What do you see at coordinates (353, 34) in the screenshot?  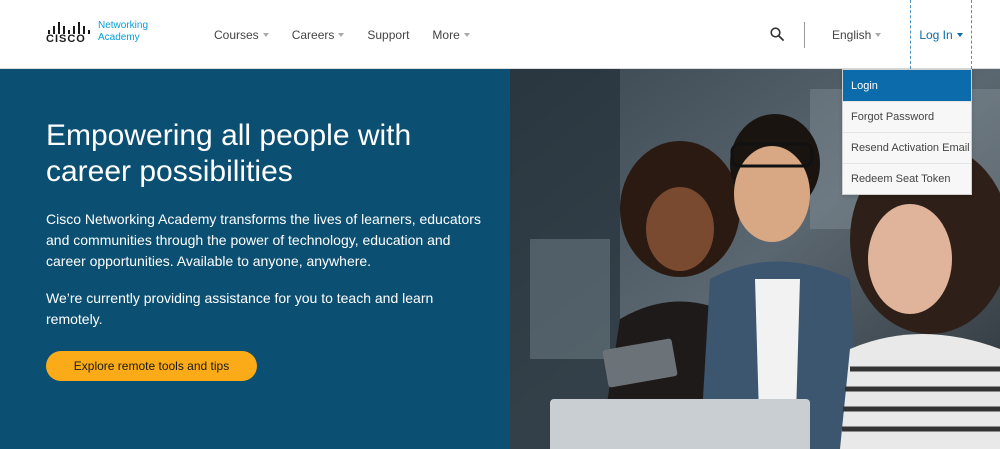 I see `main-nav: Courses Careers Support More` at bounding box center [353, 34].